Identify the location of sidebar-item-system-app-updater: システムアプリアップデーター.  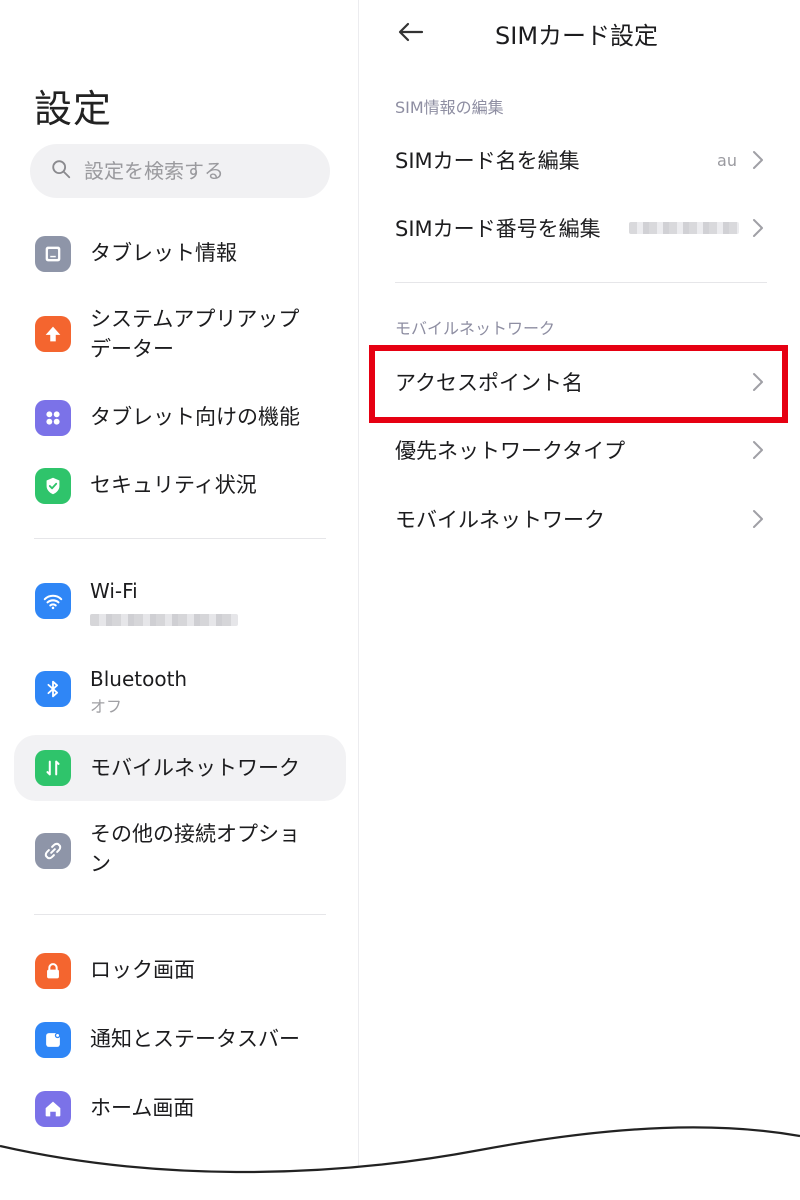
(180, 335).